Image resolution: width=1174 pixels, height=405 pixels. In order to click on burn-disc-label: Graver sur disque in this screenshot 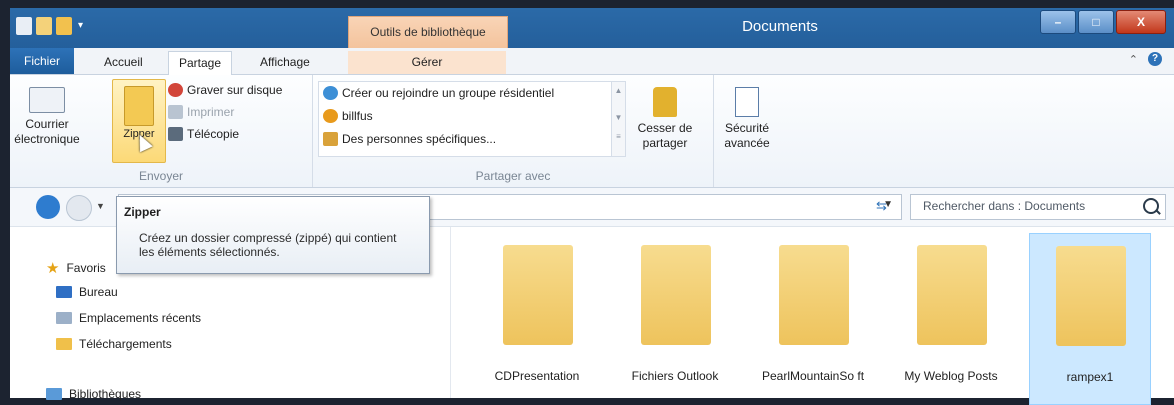, I will do `click(235, 90)`.